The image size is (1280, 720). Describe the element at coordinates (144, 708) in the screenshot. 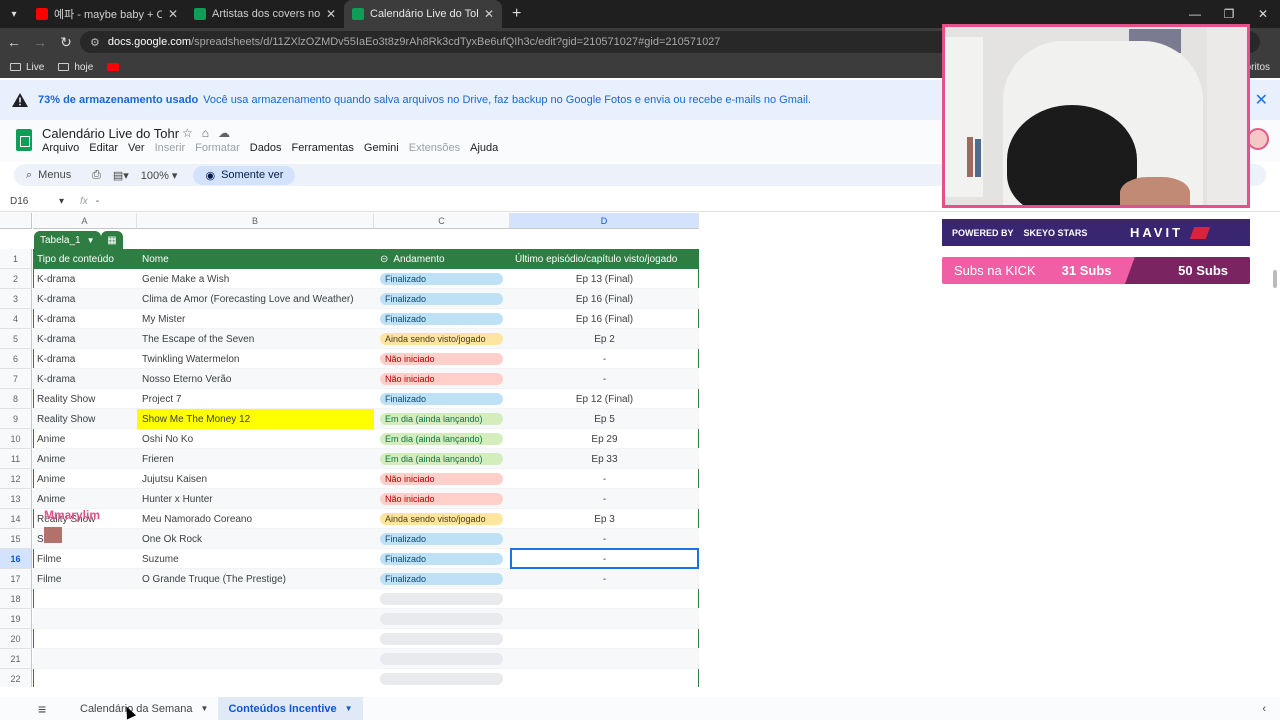

I see `sheet-tab: Calendário da Semana ▼` at that location.